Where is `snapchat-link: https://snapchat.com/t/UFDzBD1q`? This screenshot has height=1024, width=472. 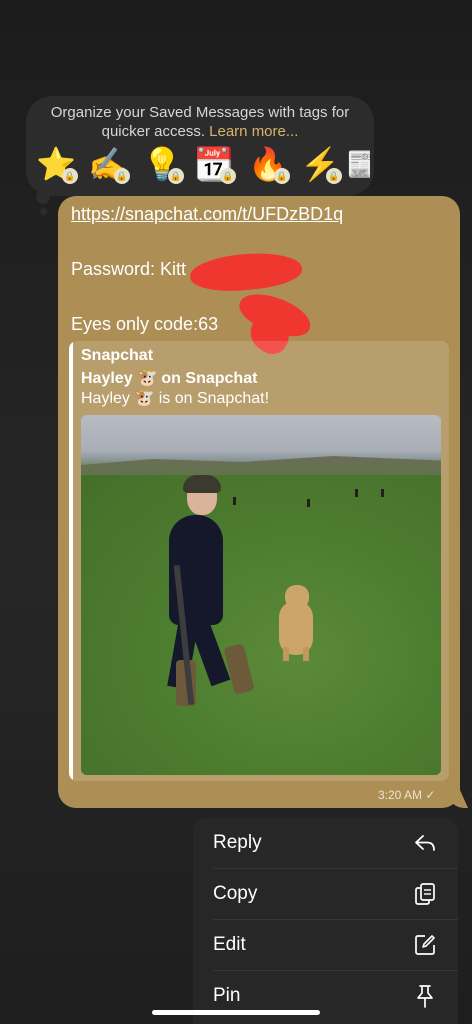
snapchat-link: https://snapchat.com/t/UFDzBD1q is located at coordinates (207, 214).